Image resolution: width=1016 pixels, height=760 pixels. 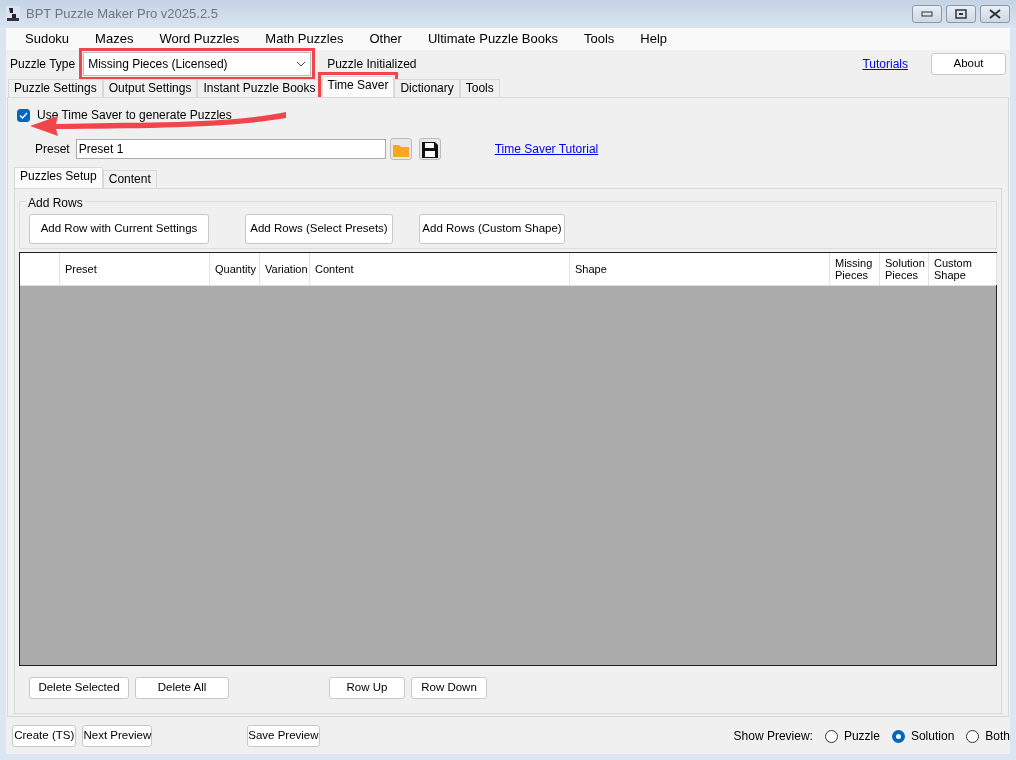 What do you see at coordinates (492, 229) in the screenshot?
I see `add-rows-button: Add Rows (Custom Shape)` at bounding box center [492, 229].